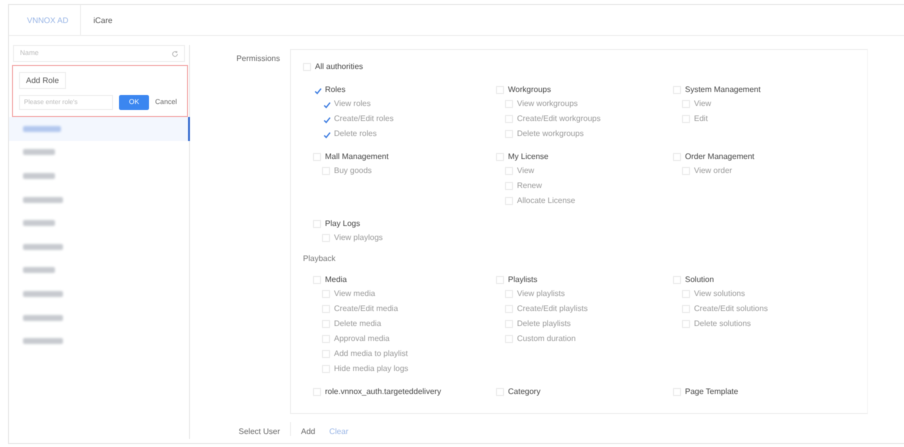  I want to click on field-label: Permissions, so click(258, 59).